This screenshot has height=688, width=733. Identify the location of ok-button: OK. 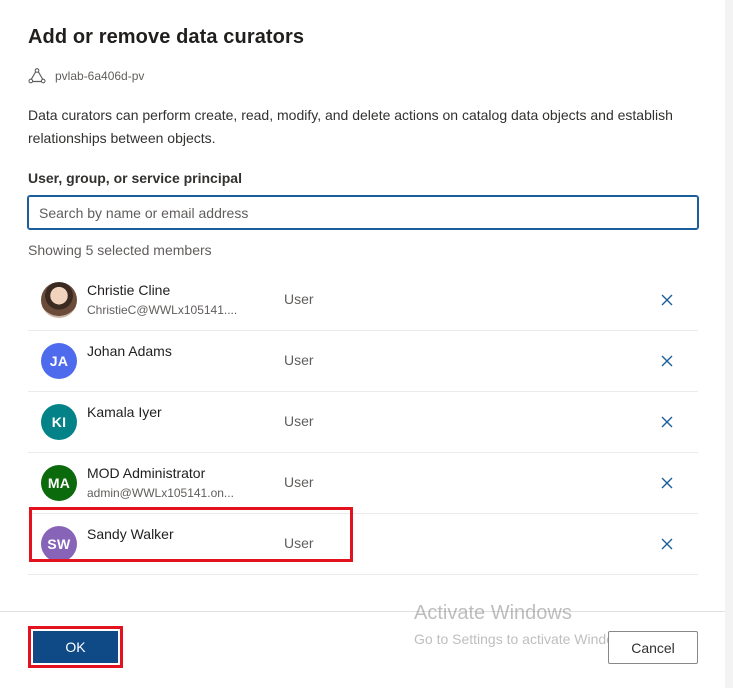
(75, 647).